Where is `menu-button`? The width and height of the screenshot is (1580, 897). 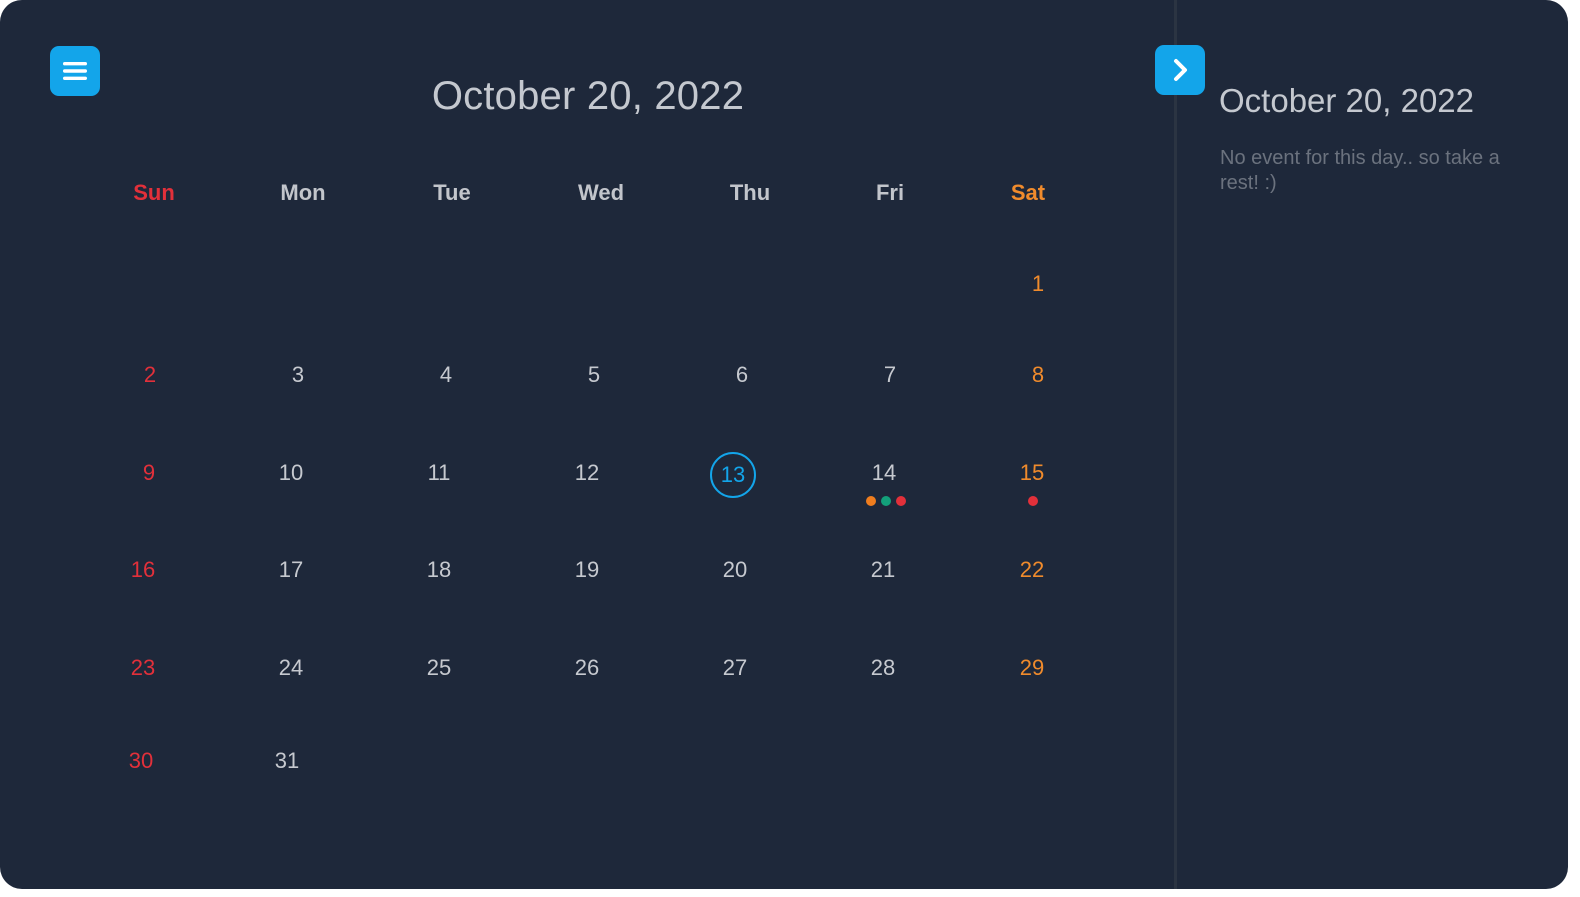
menu-button is located at coordinates (75, 71).